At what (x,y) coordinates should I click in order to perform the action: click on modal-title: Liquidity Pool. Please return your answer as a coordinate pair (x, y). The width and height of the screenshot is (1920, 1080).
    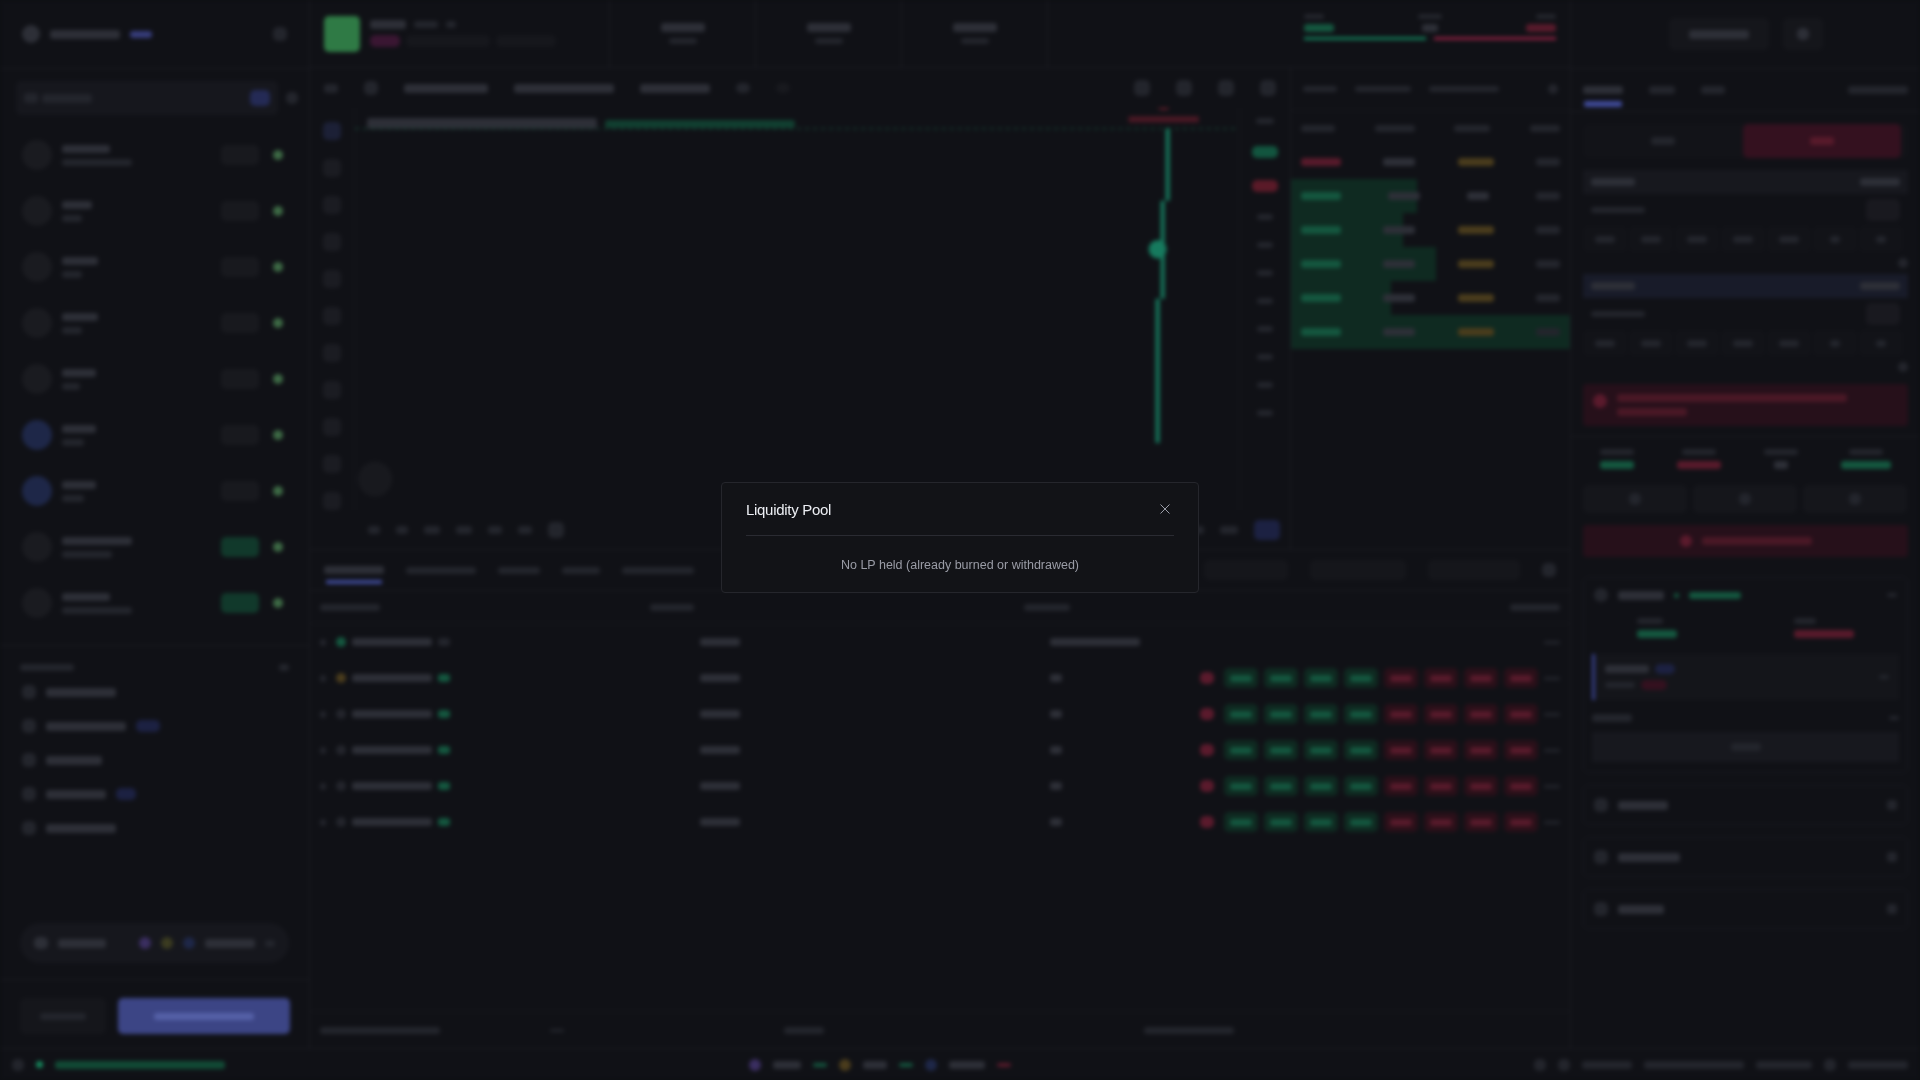
    Looking at the image, I should click on (789, 509).